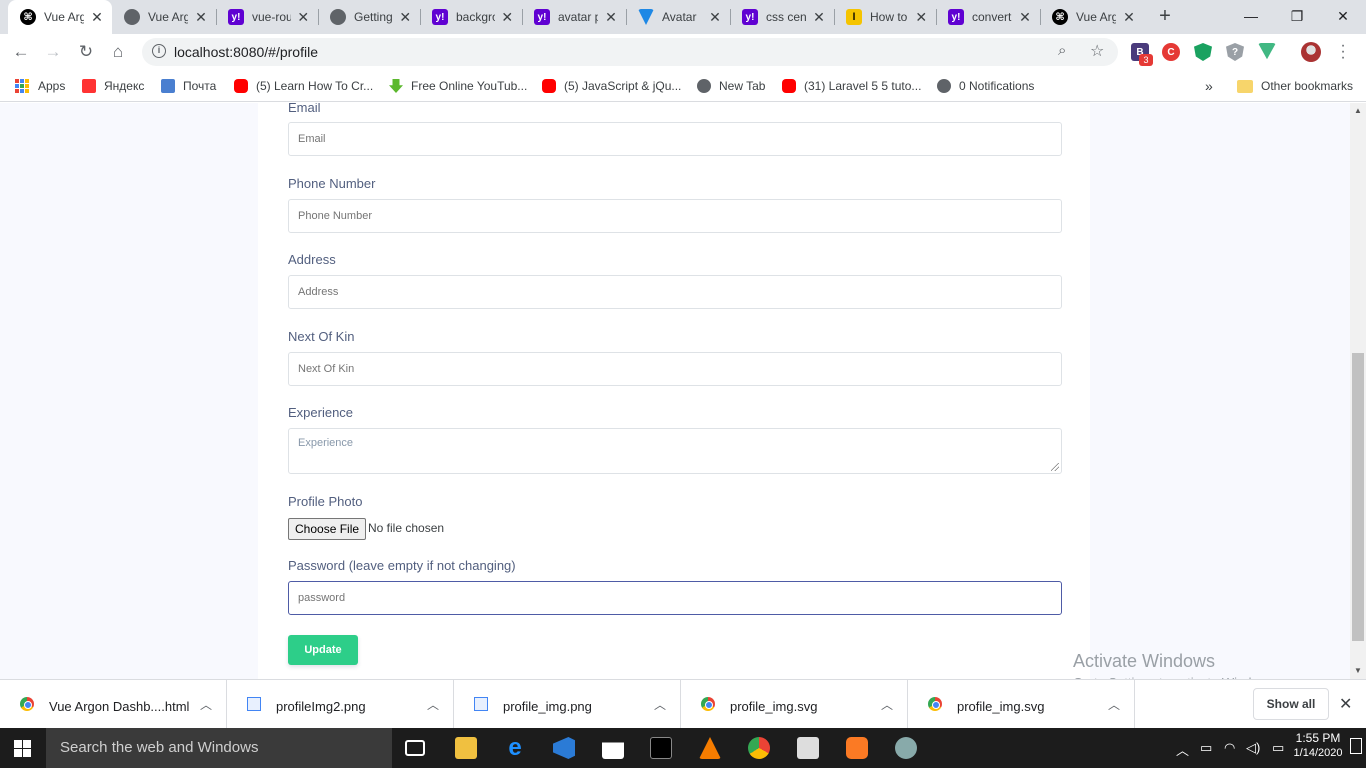  Describe the element at coordinates (759, 748) in the screenshot. I see `chrome-taskbar-icon` at that location.